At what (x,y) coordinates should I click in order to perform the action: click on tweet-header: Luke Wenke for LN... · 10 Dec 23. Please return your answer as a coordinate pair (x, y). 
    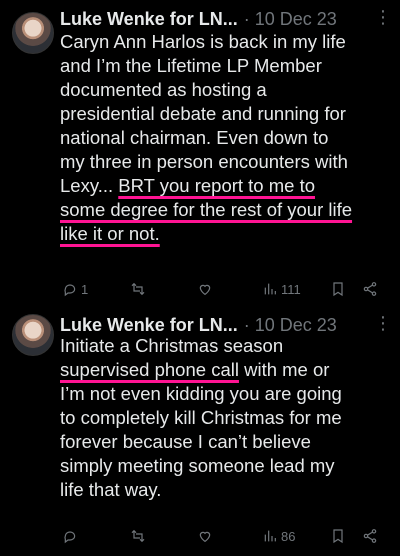
    Looking at the image, I should click on (226, 19).